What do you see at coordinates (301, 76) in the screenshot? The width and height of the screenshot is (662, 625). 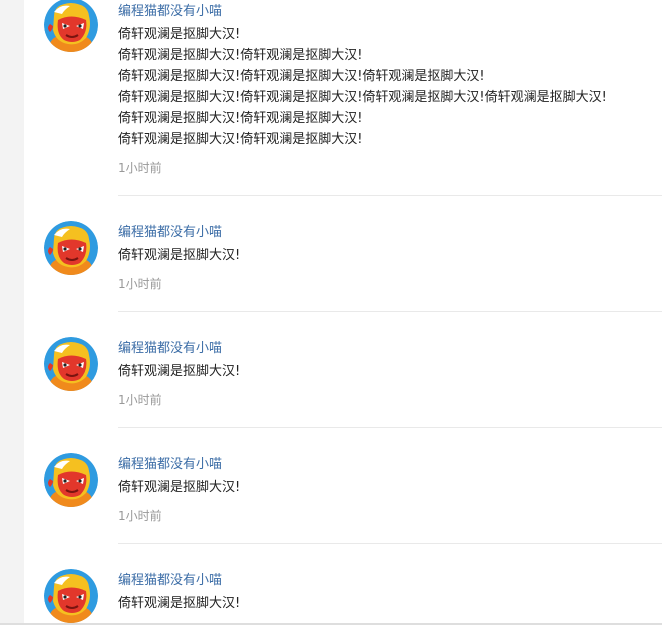 I see `comment-text-line: 倚轩观澜是抠脚大汉!倚轩观澜是抠脚大汉!倚轩观澜是抠脚大汉!` at bounding box center [301, 76].